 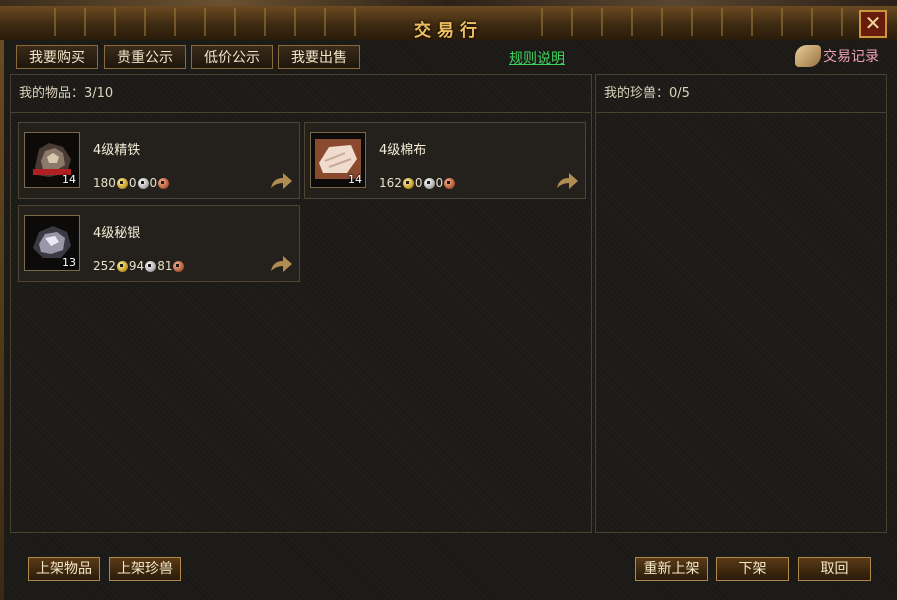 I want to click on item-price: 180 0 0, so click(x=131, y=183).